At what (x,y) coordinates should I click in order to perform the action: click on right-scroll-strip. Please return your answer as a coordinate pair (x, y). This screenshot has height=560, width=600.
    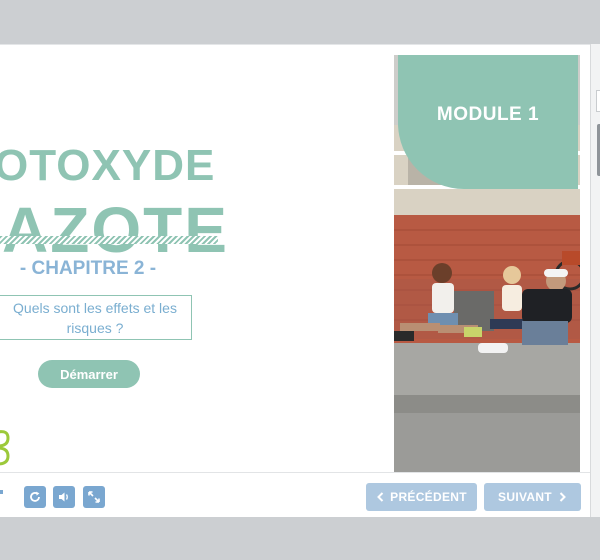
    Looking at the image, I should click on (595, 280).